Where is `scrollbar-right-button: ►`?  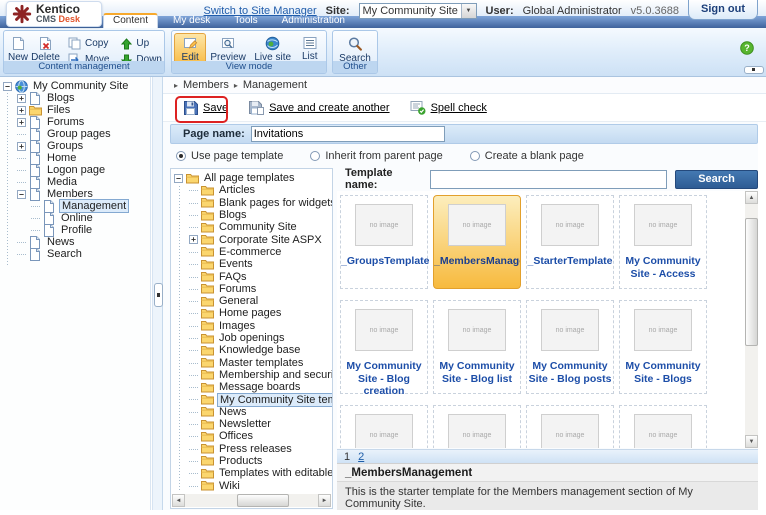 scrollbar-right-button: ► is located at coordinates (324, 500).